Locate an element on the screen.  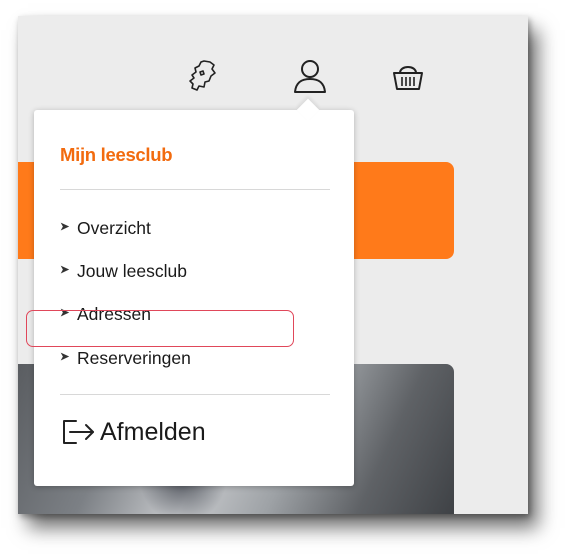
menu-item-adressen: ➤ Adressen is located at coordinates (105, 314).